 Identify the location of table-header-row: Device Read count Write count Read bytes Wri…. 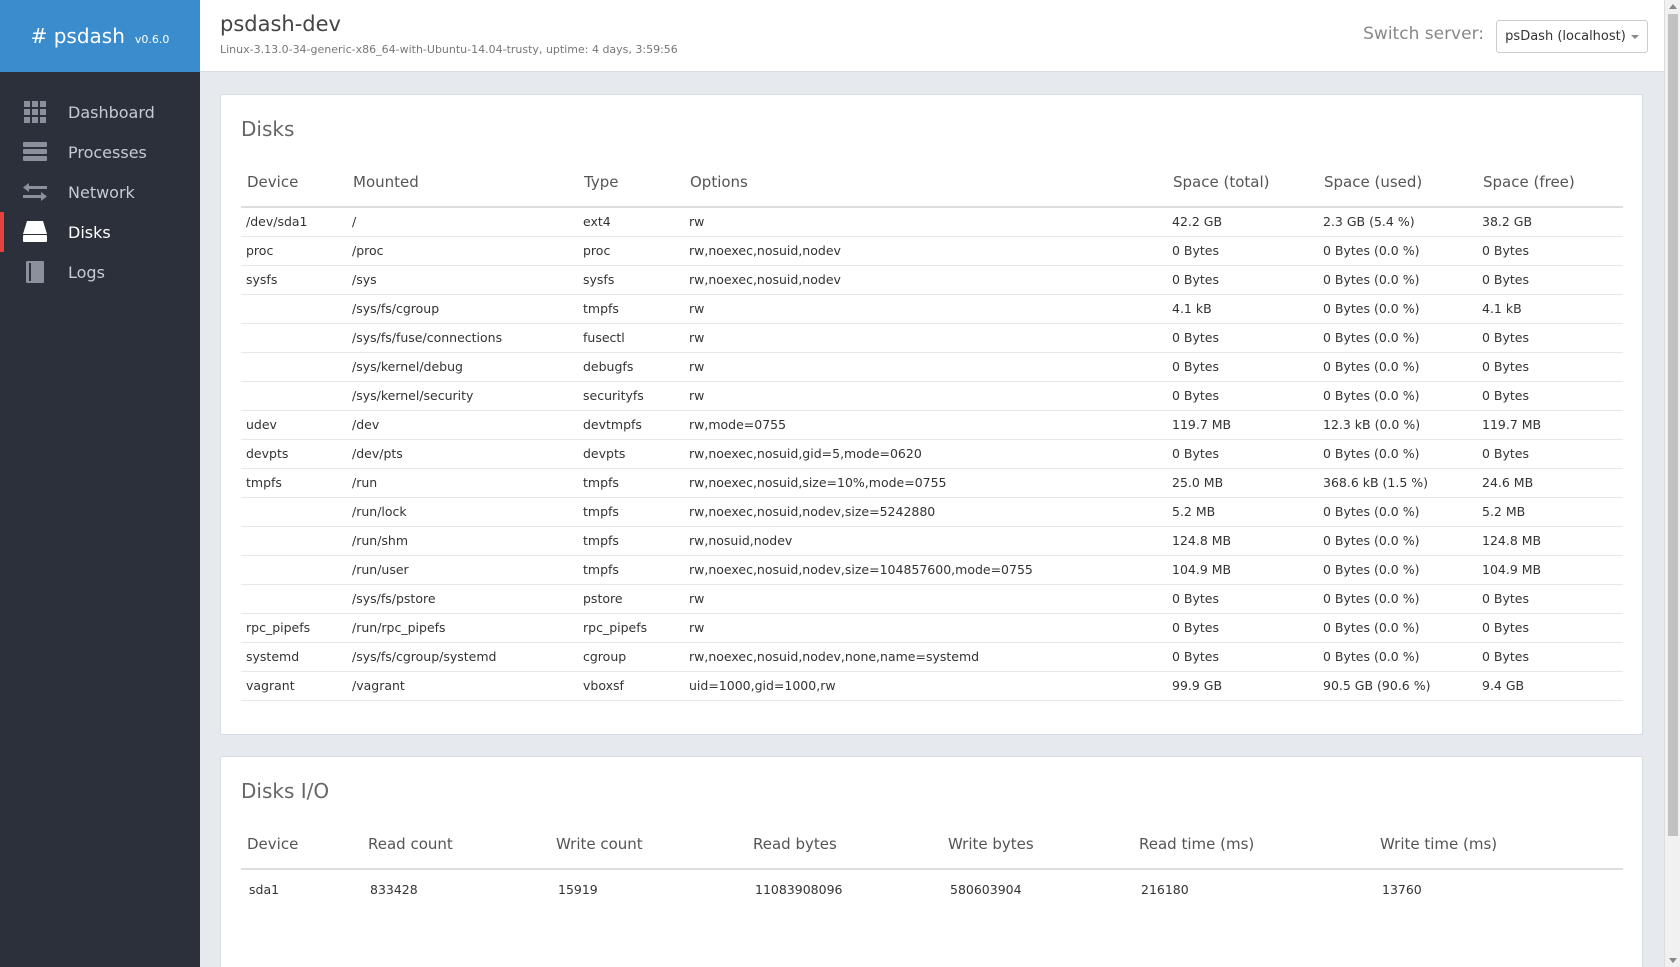
(932, 844).